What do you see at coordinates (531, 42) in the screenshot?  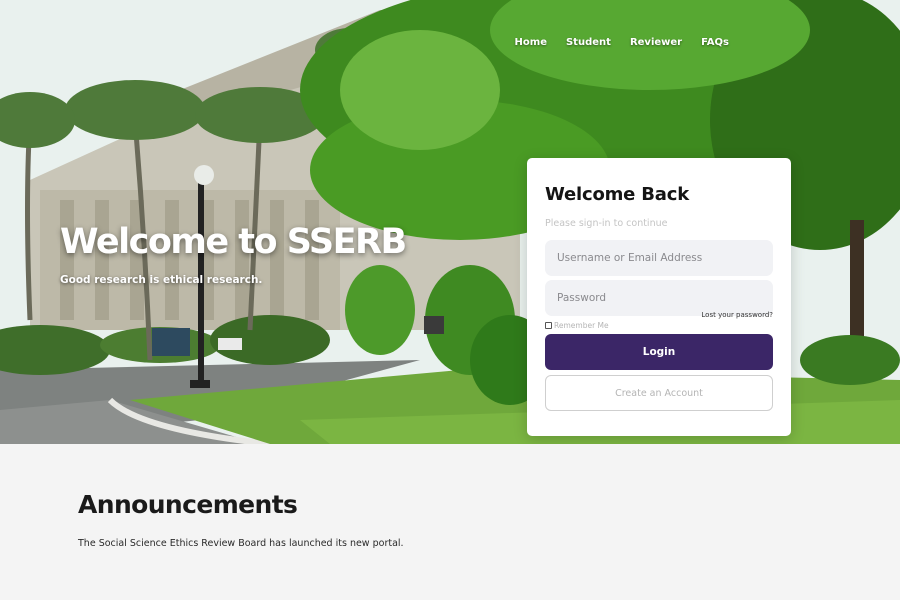 I see `nav-home-link: Home` at bounding box center [531, 42].